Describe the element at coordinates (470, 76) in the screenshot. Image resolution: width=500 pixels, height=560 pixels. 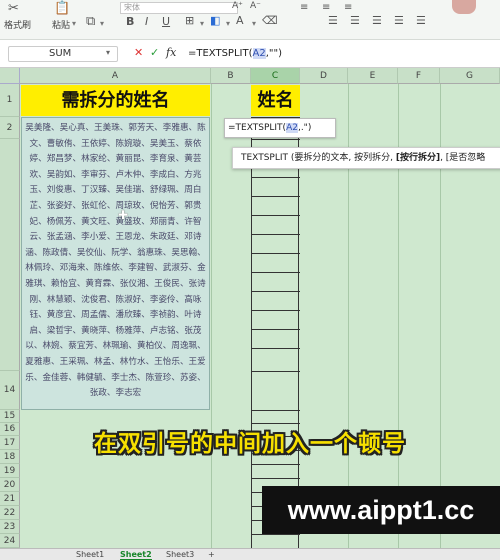
I see `column-header-g: G` at that location.